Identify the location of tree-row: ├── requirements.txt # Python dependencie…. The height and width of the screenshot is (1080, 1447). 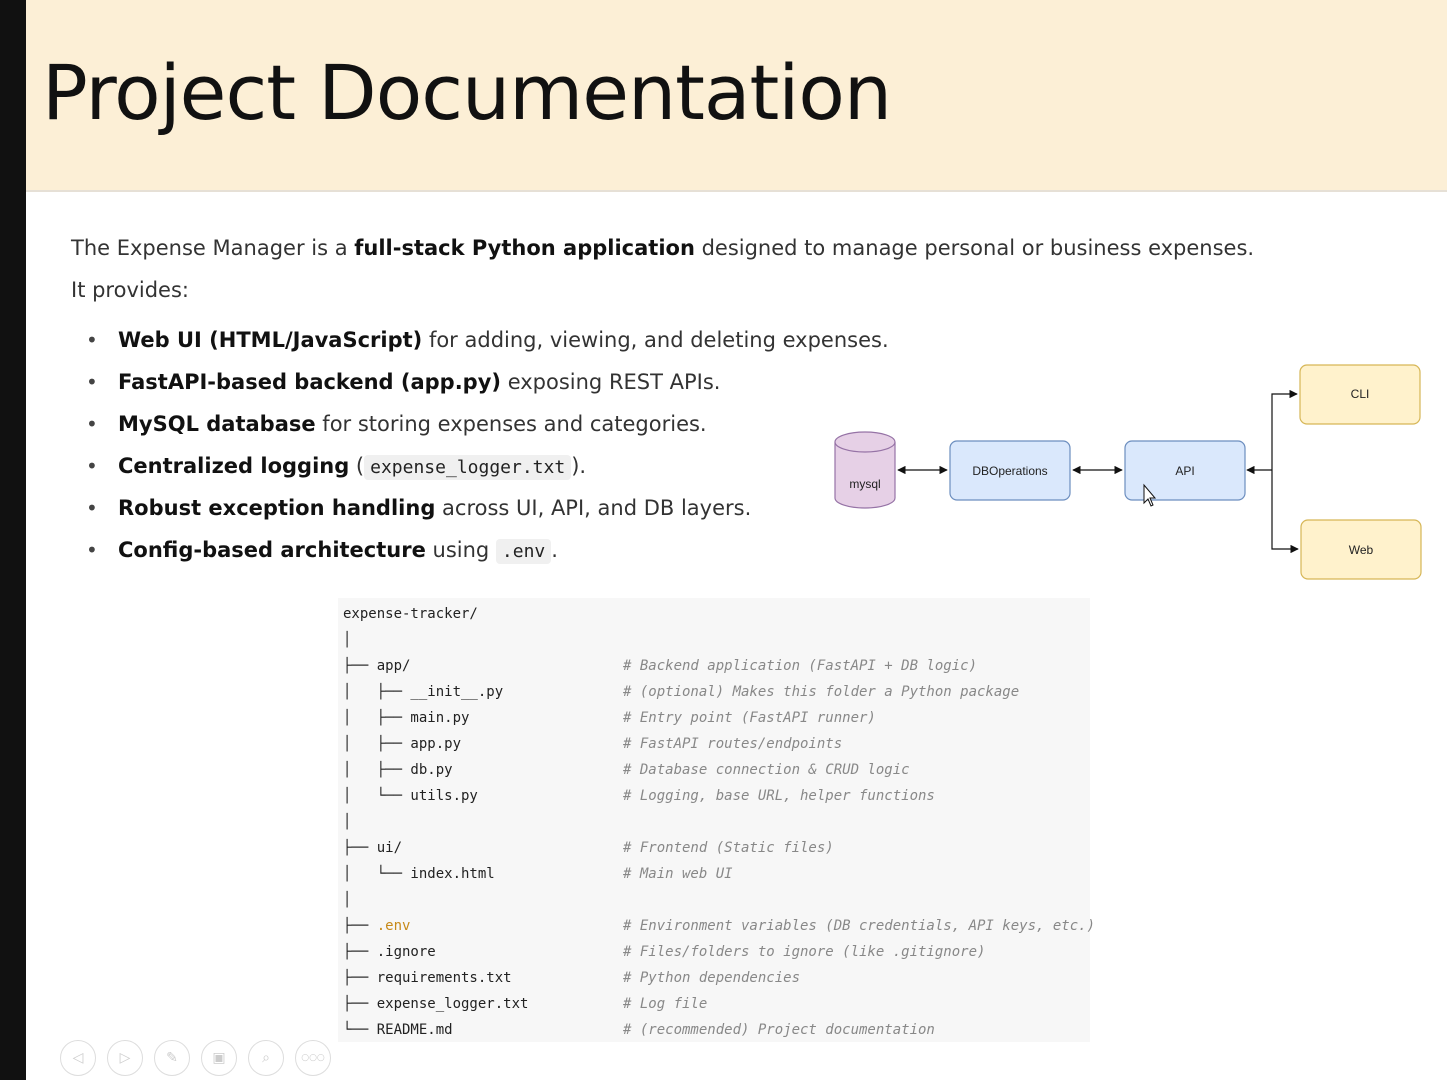
(572, 978).